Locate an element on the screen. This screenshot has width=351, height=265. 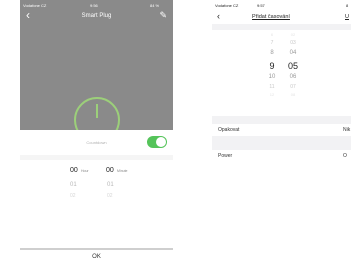
hour-option: 6 is located at coordinates (272, 34).